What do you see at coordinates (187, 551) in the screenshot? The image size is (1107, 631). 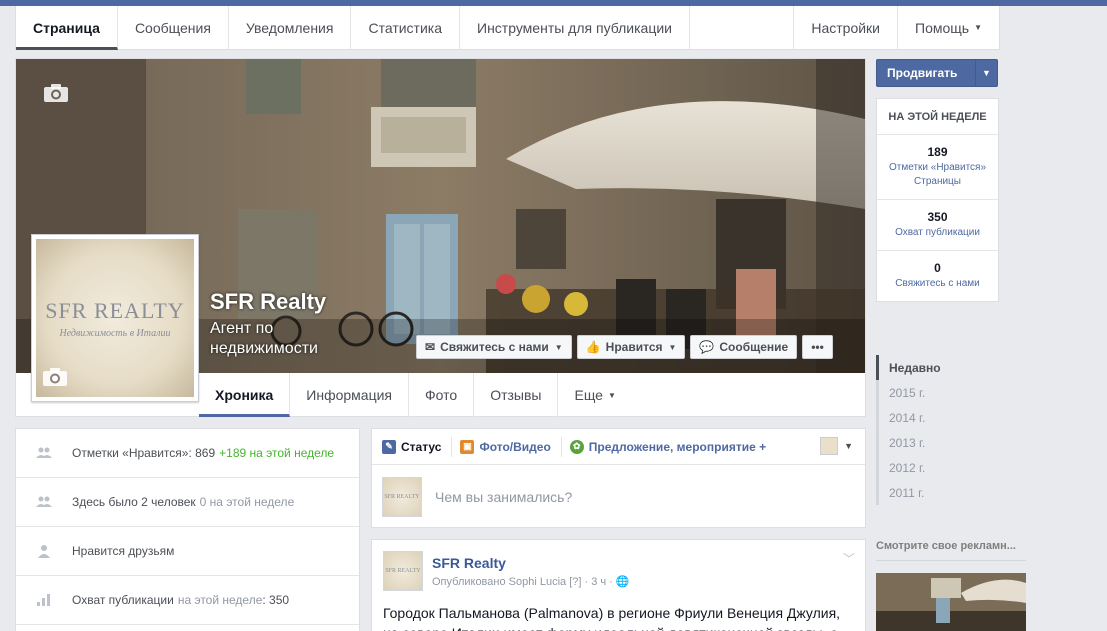 I see `stat-row-friends-like: Нравится друзьям` at bounding box center [187, 551].